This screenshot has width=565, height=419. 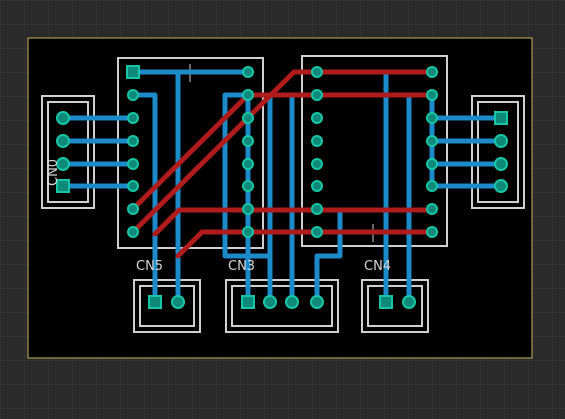 What do you see at coordinates (53, 172) in the screenshot?
I see `cn0-label: CN0` at bounding box center [53, 172].